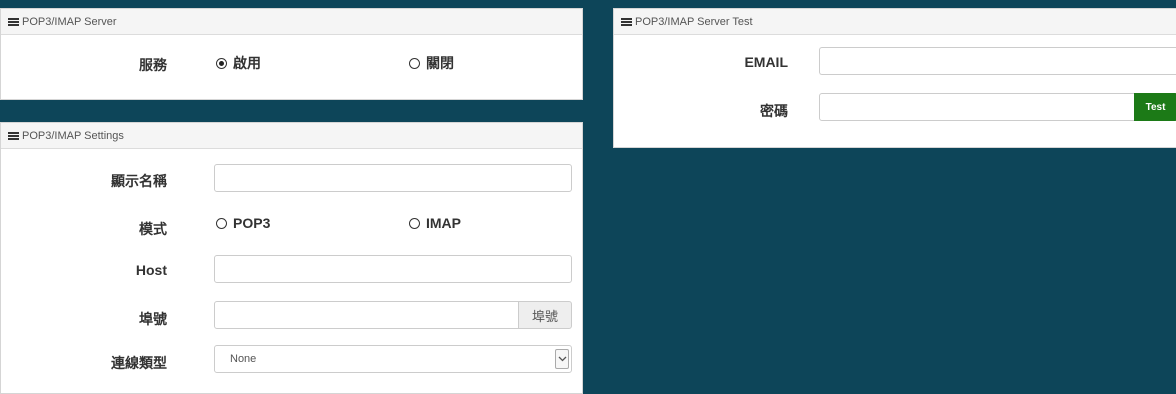 Image resolution: width=1176 pixels, height=394 pixels. Describe the element at coordinates (73, 135) in the screenshot. I see `settings-panel-title: POP3/IMAP Settings` at that location.